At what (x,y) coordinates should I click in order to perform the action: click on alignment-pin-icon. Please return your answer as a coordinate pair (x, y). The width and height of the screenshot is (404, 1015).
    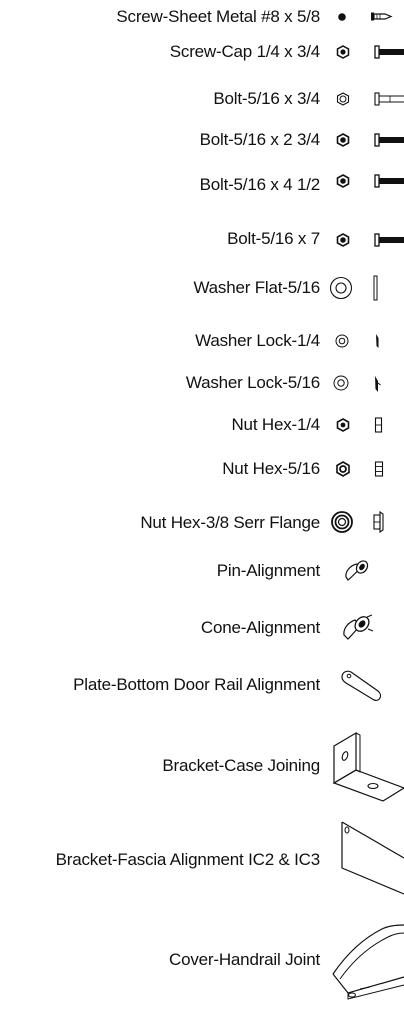
    Looking at the image, I should click on (357, 570).